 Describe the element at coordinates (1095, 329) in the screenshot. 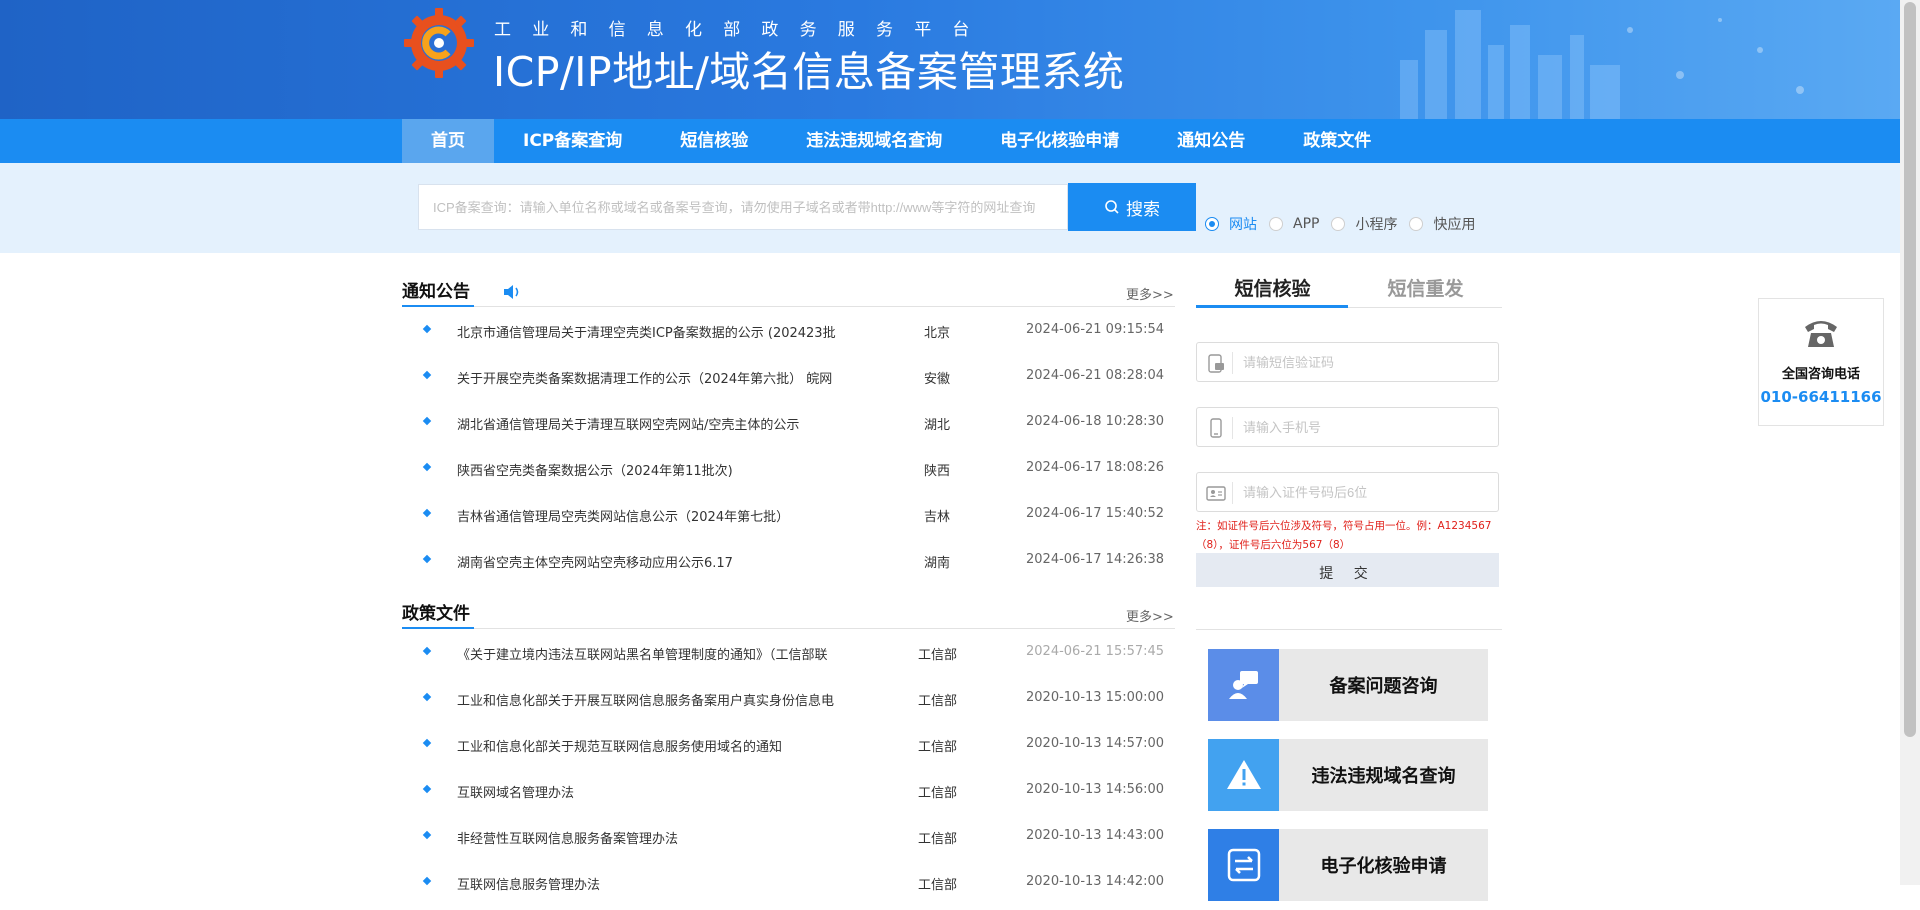

I see `item-date: 2024-06-21 09:15:54` at that location.